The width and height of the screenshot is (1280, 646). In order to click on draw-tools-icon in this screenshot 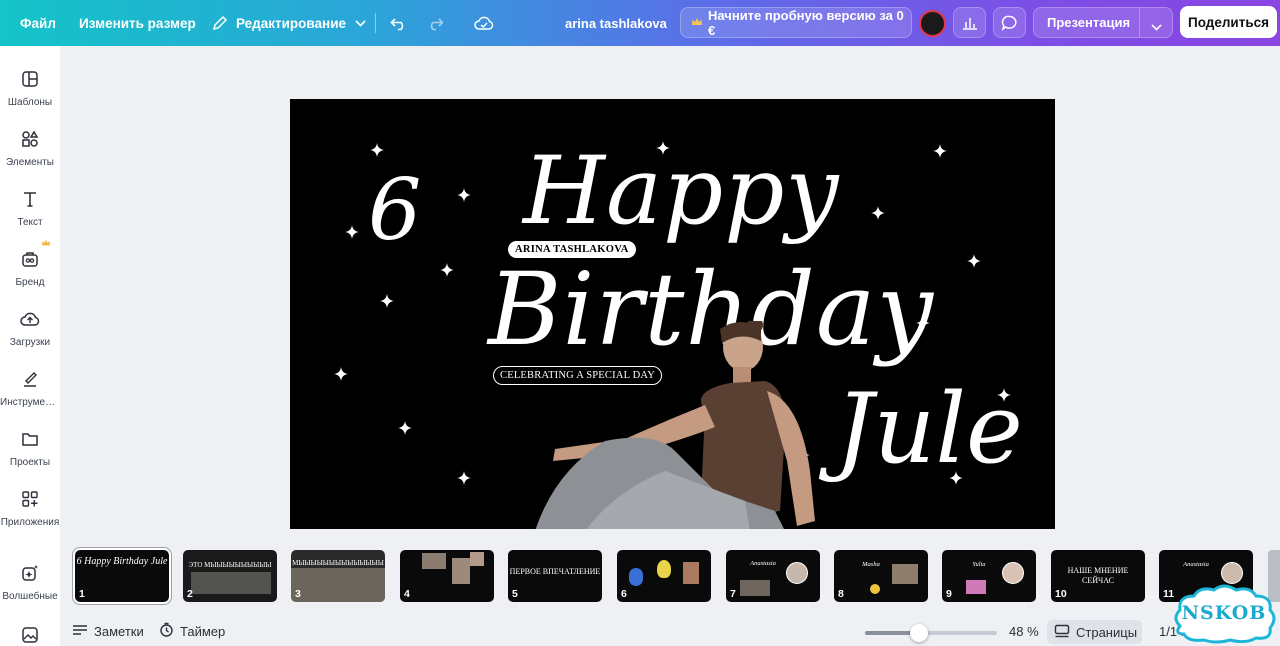, I will do `click(30, 379)`.